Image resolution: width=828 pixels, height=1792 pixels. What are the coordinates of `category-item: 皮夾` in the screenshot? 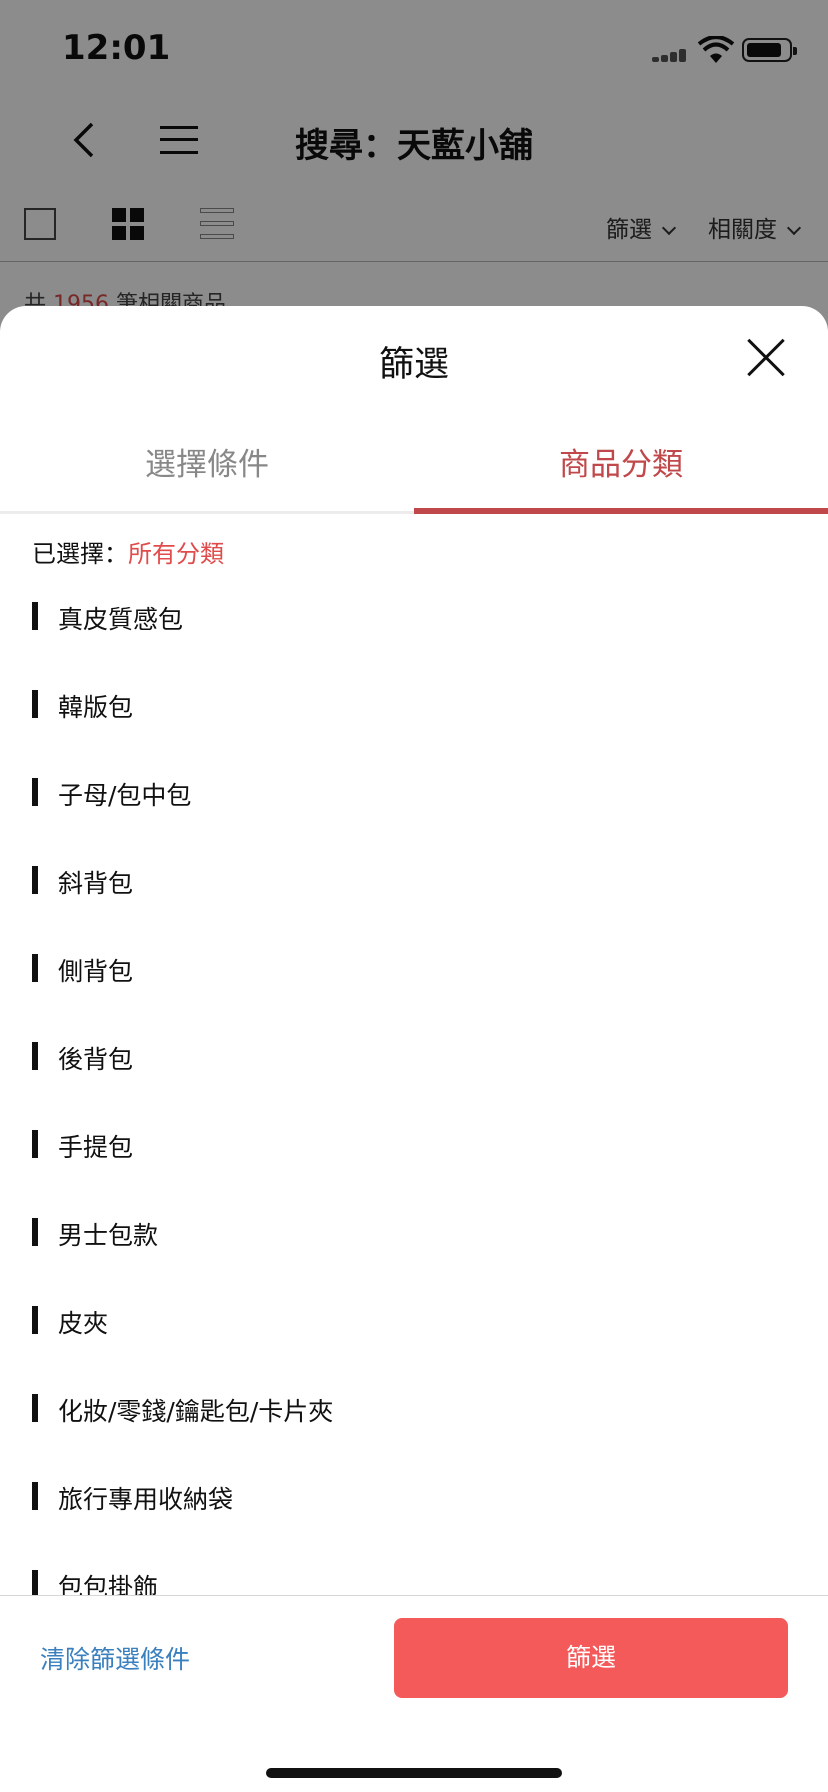 It's located at (414, 1322).